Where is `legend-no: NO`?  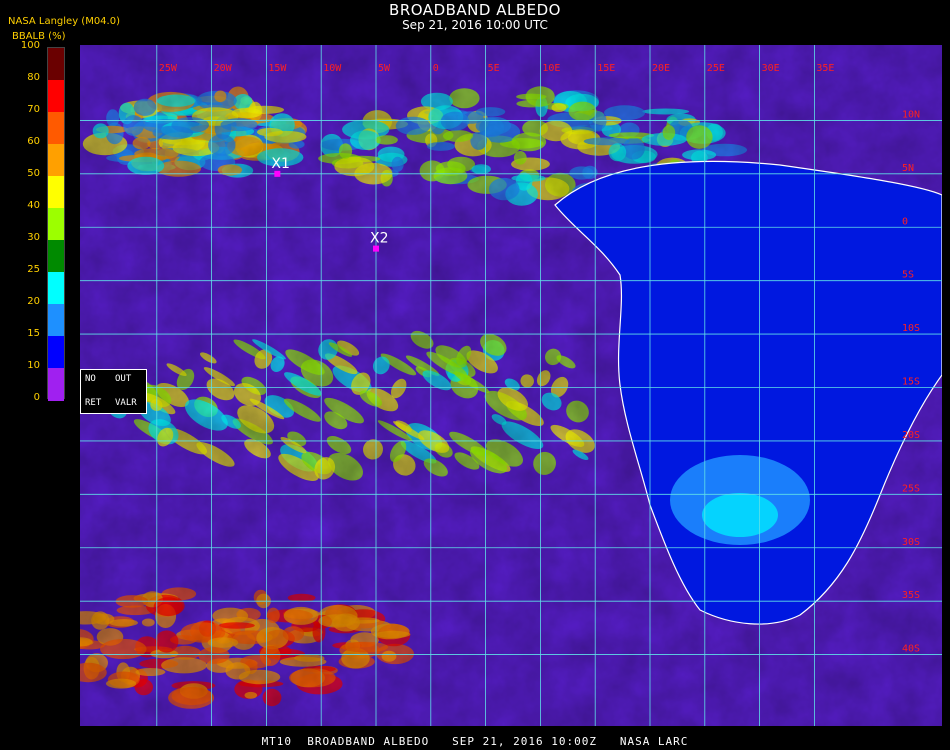 legend-no: NO is located at coordinates (90, 379).